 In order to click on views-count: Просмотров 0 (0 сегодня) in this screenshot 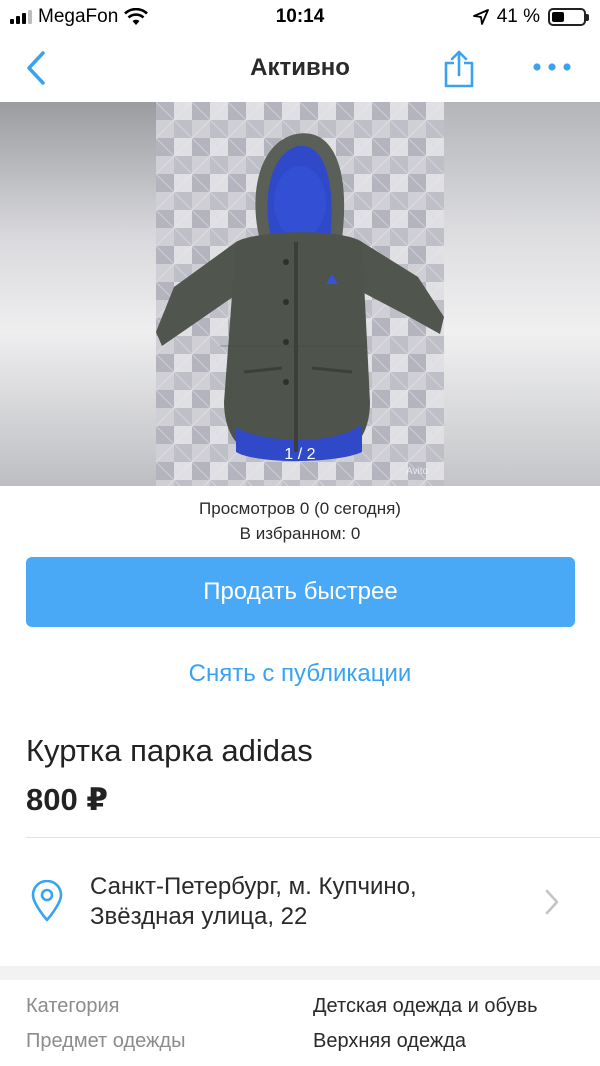, I will do `click(300, 508)`.